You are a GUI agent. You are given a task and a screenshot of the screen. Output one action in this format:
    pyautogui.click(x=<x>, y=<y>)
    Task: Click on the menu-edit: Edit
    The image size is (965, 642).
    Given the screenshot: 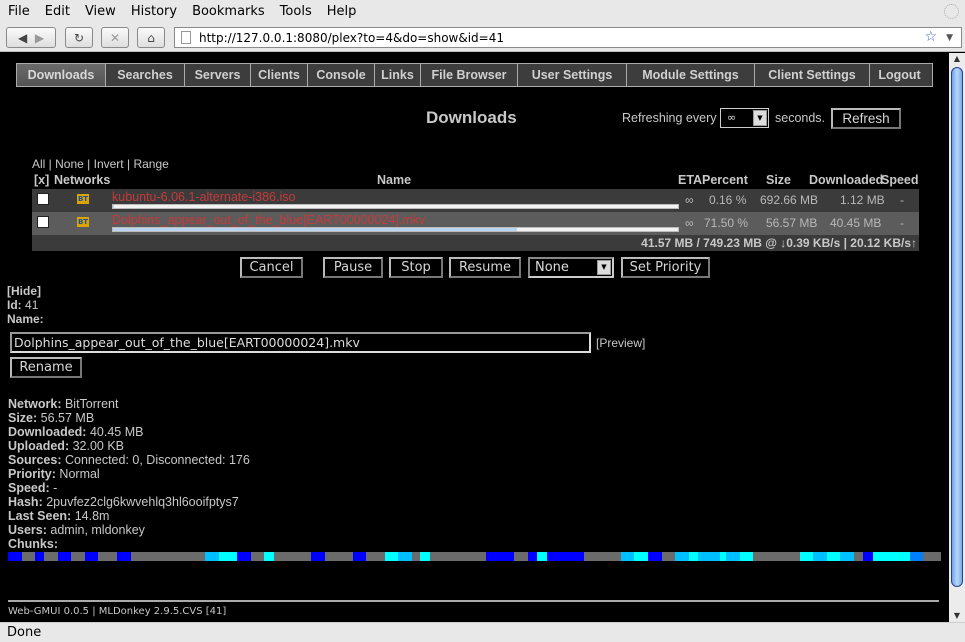 What is the action you would take?
    pyautogui.click(x=57, y=11)
    